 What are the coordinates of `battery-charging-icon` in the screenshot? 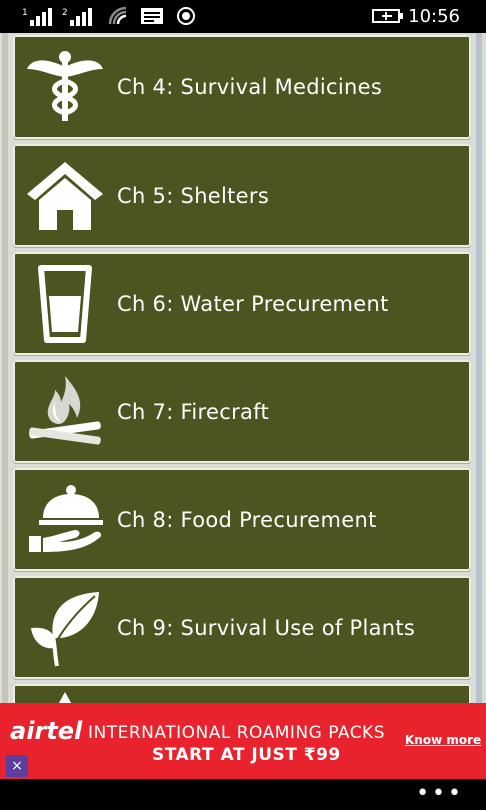 It's located at (387, 16).